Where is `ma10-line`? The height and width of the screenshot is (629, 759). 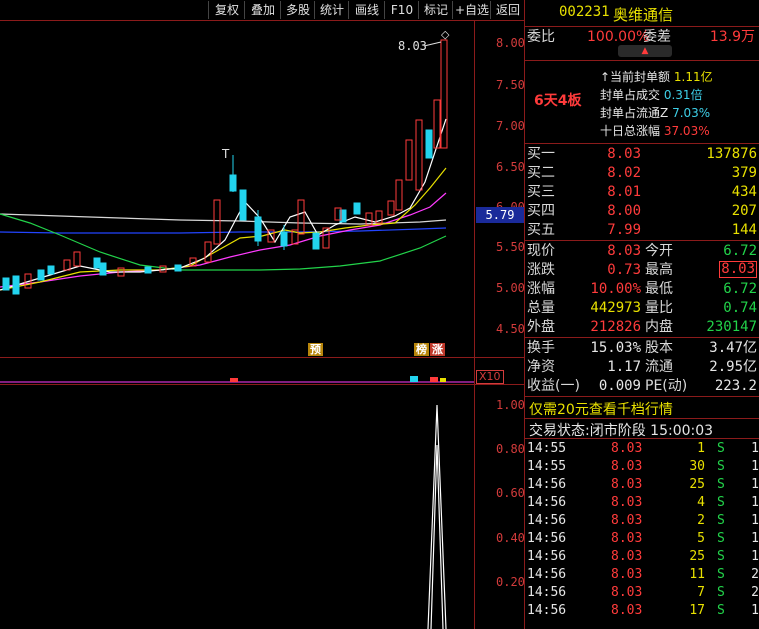 ma10-line is located at coordinates (223, 229).